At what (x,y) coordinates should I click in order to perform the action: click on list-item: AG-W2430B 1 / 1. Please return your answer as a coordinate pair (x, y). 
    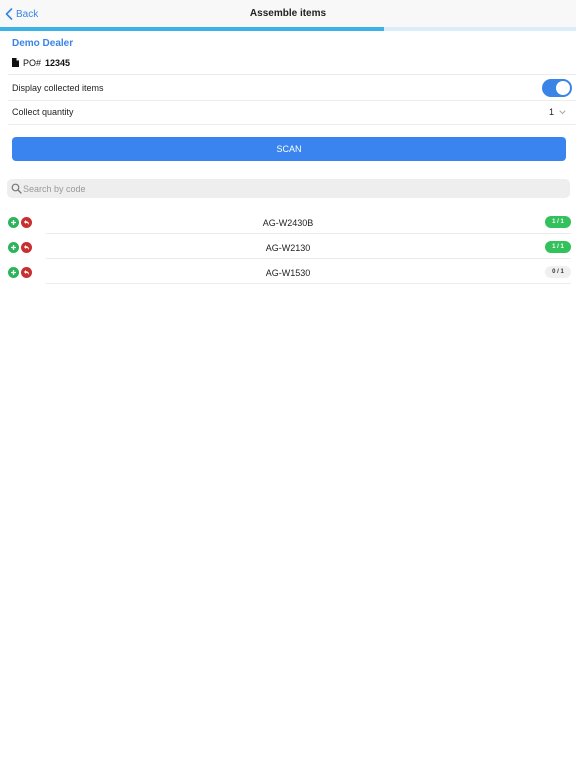
    Looking at the image, I should click on (288, 221).